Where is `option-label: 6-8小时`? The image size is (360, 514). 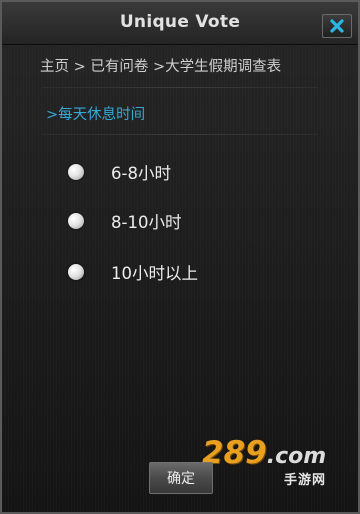 option-label: 6-8小时 is located at coordinates (141, 173).